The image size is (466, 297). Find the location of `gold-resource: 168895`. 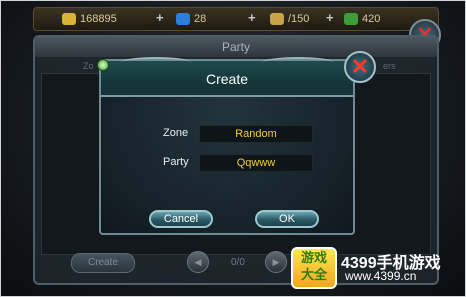

gold-resource: 168895 is located at coordinates (89, 19).